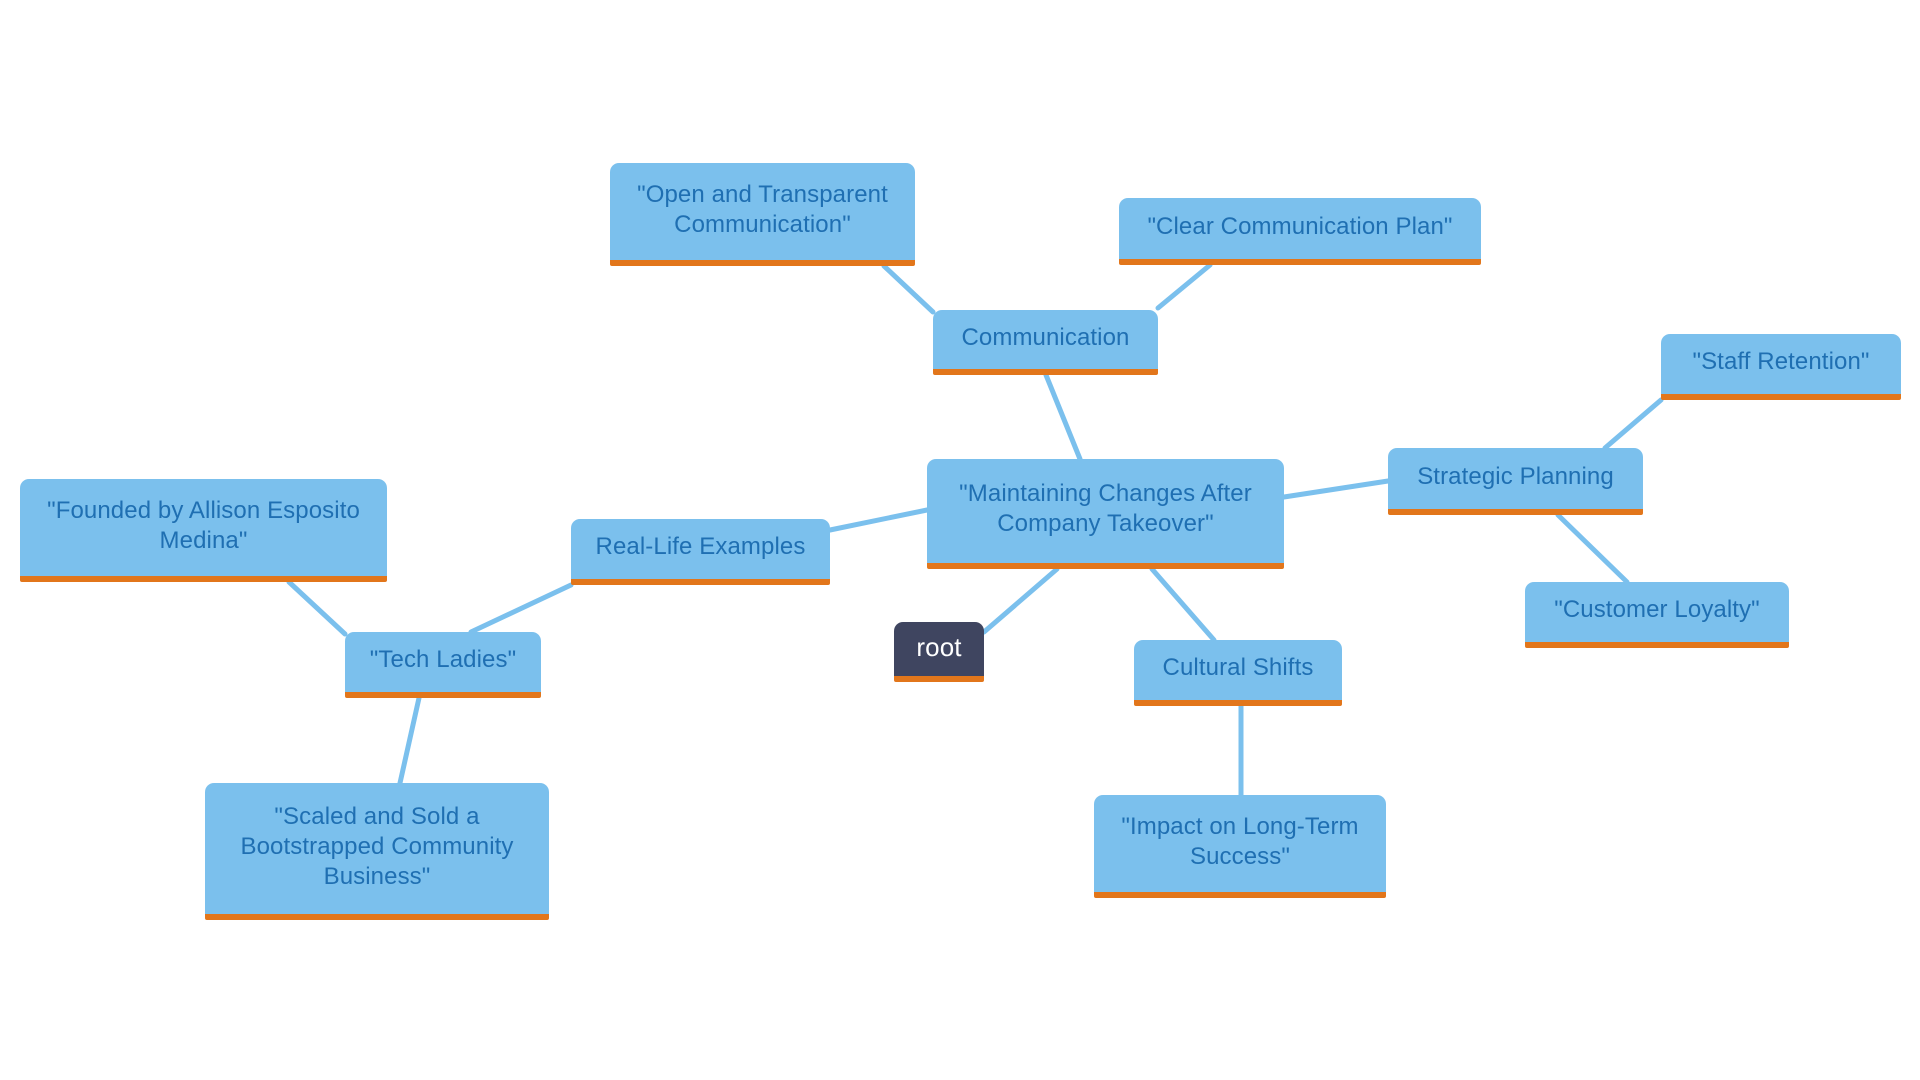  Describe the element at coordinates (1336, 489) in the screenshot. I see `edge-main-to-strategic-planning` at that location.